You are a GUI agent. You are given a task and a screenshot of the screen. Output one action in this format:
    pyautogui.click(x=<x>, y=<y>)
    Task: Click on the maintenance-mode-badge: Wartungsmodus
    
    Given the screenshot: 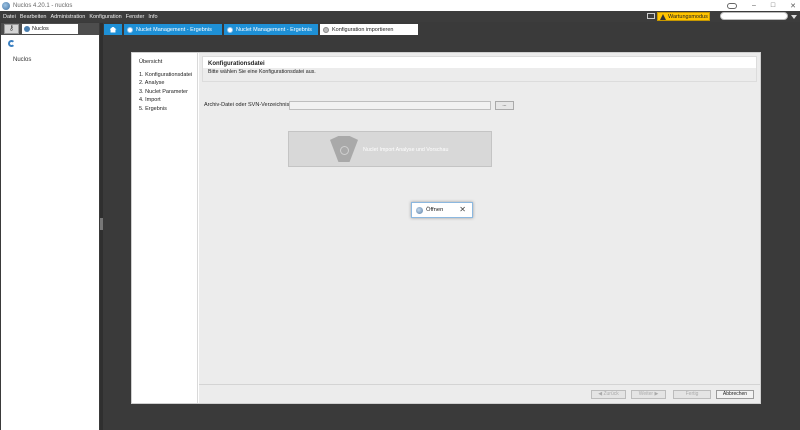 What is the action you would take?
    pyautogui.click(x=683, y=16)
    